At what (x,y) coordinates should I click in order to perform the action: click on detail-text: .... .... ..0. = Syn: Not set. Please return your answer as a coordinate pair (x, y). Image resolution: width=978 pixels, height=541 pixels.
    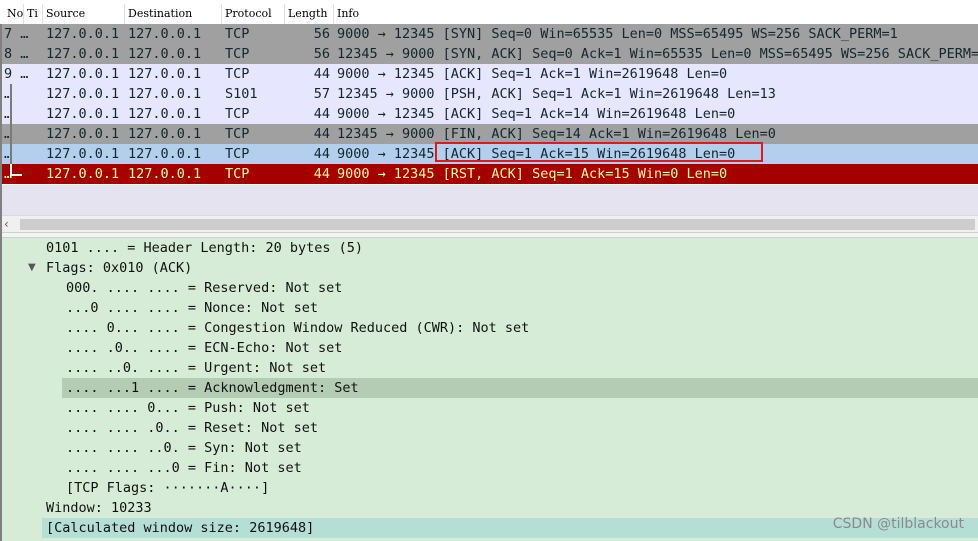
    Looking at the image, I should click on (184, 448).